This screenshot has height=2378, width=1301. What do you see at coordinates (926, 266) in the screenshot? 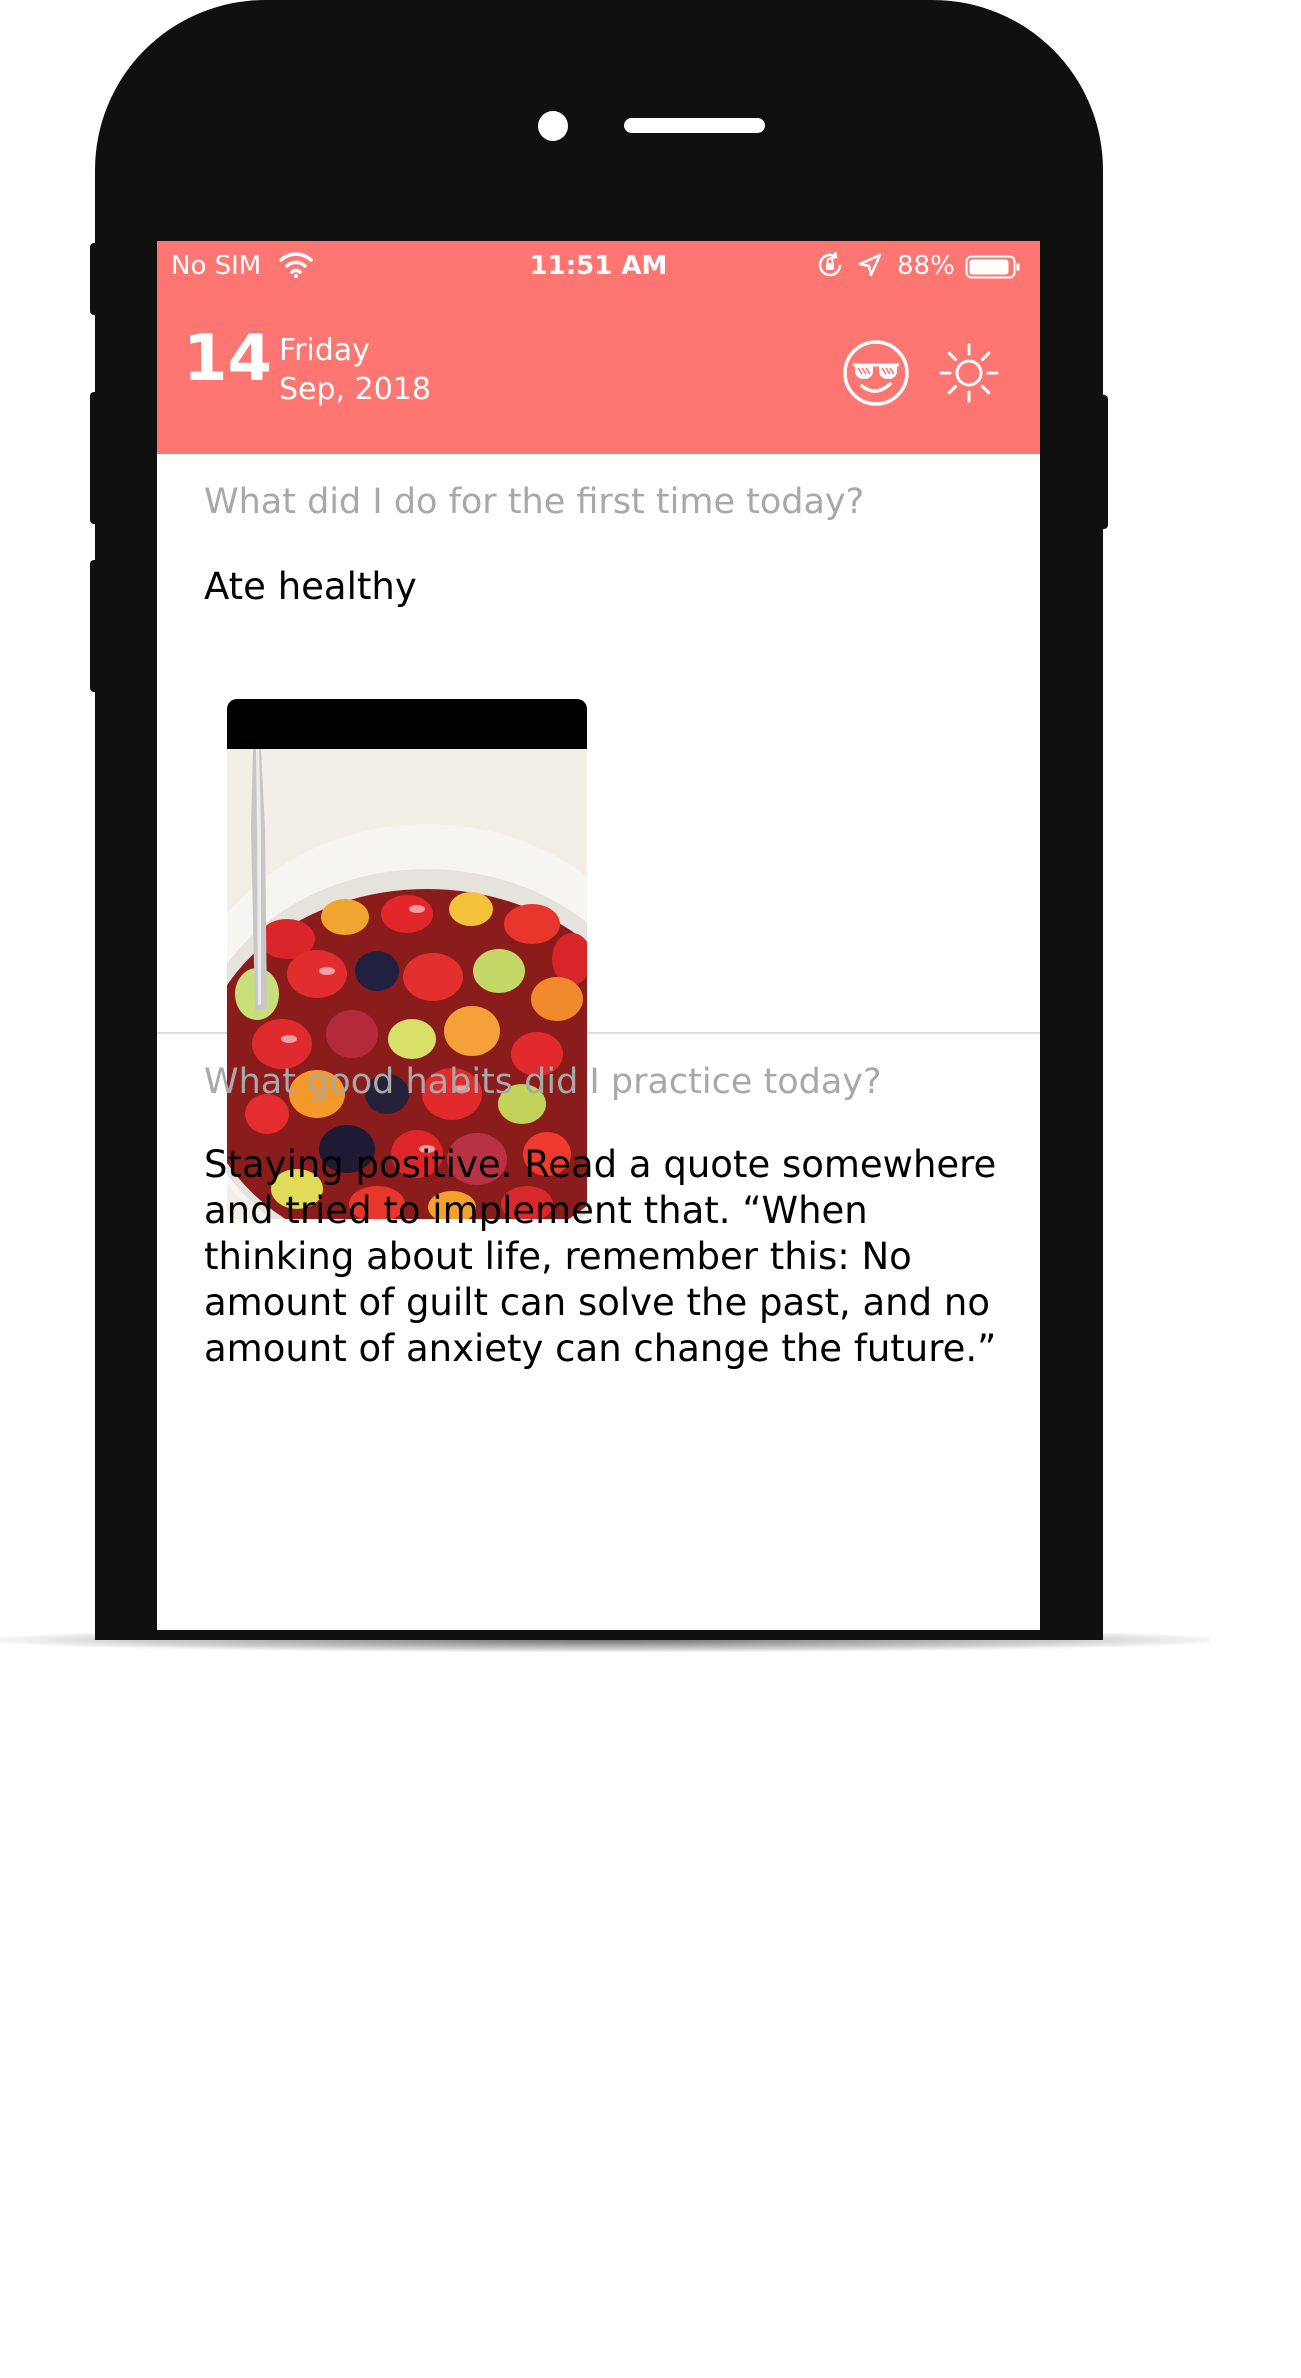
I see `battery-percent: 88%` at bounding box center [926, 266].